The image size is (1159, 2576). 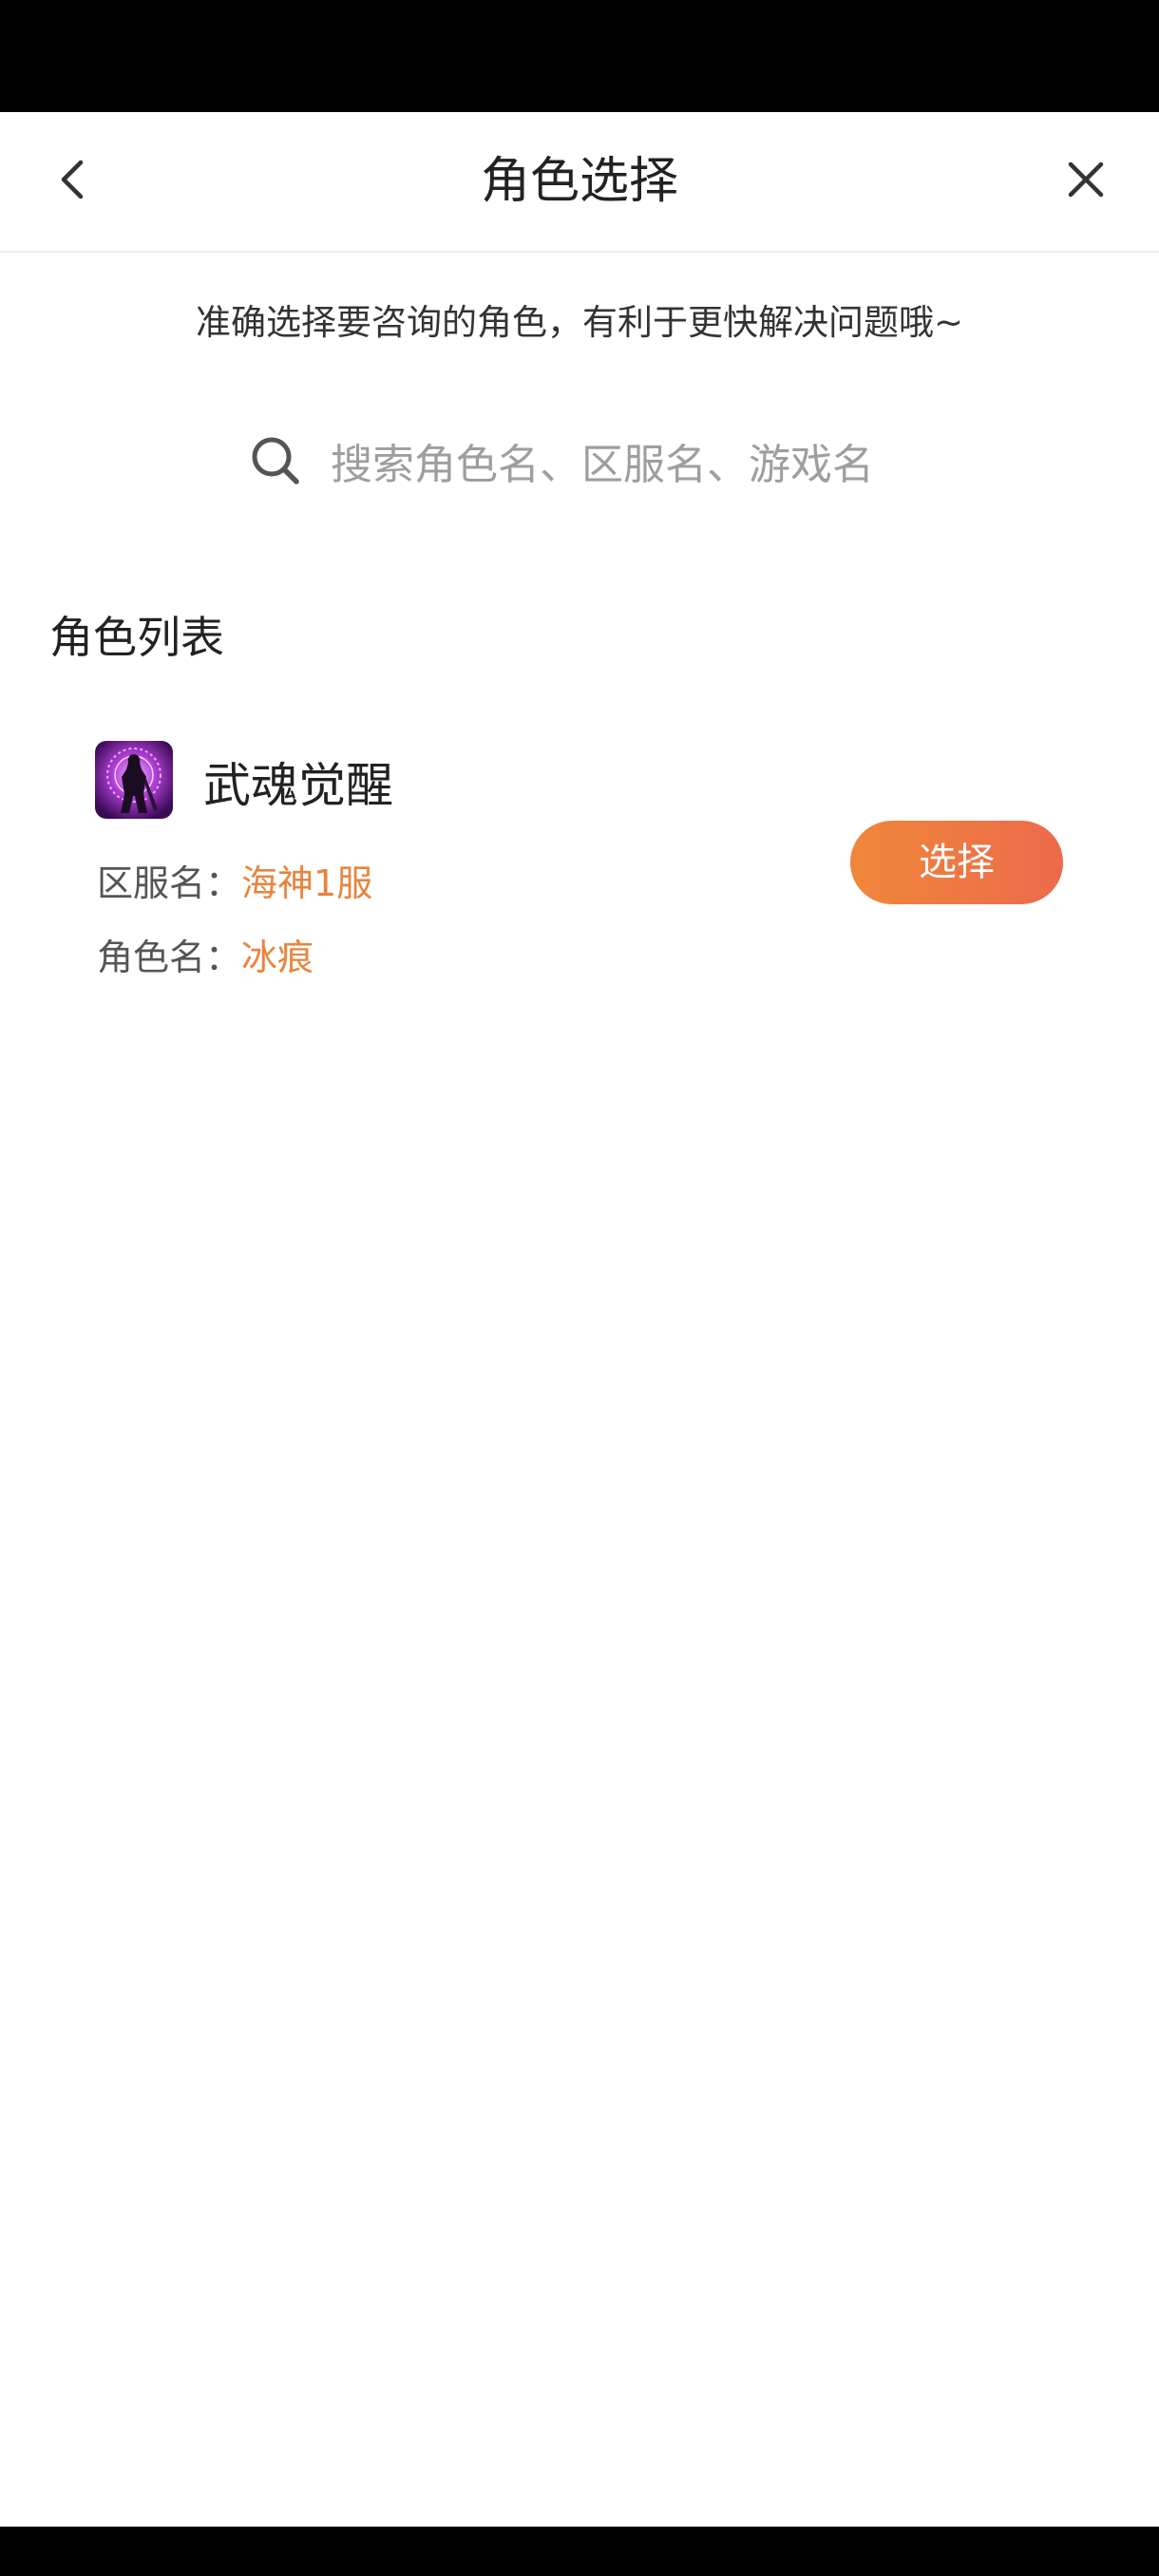 I want to click on page-title: 角色选择, so click(x=579, y=181).